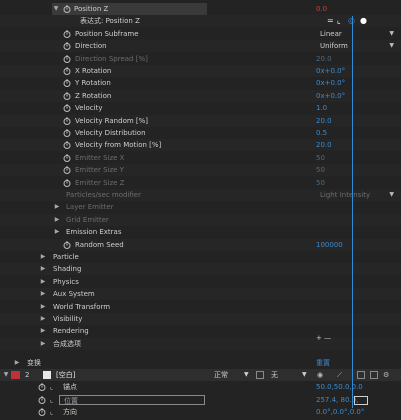  What do you see at coordinates (110, 21) in the screenshot?
I see `property-label: 表达式: Position Z` at bounding box center [110, 21].